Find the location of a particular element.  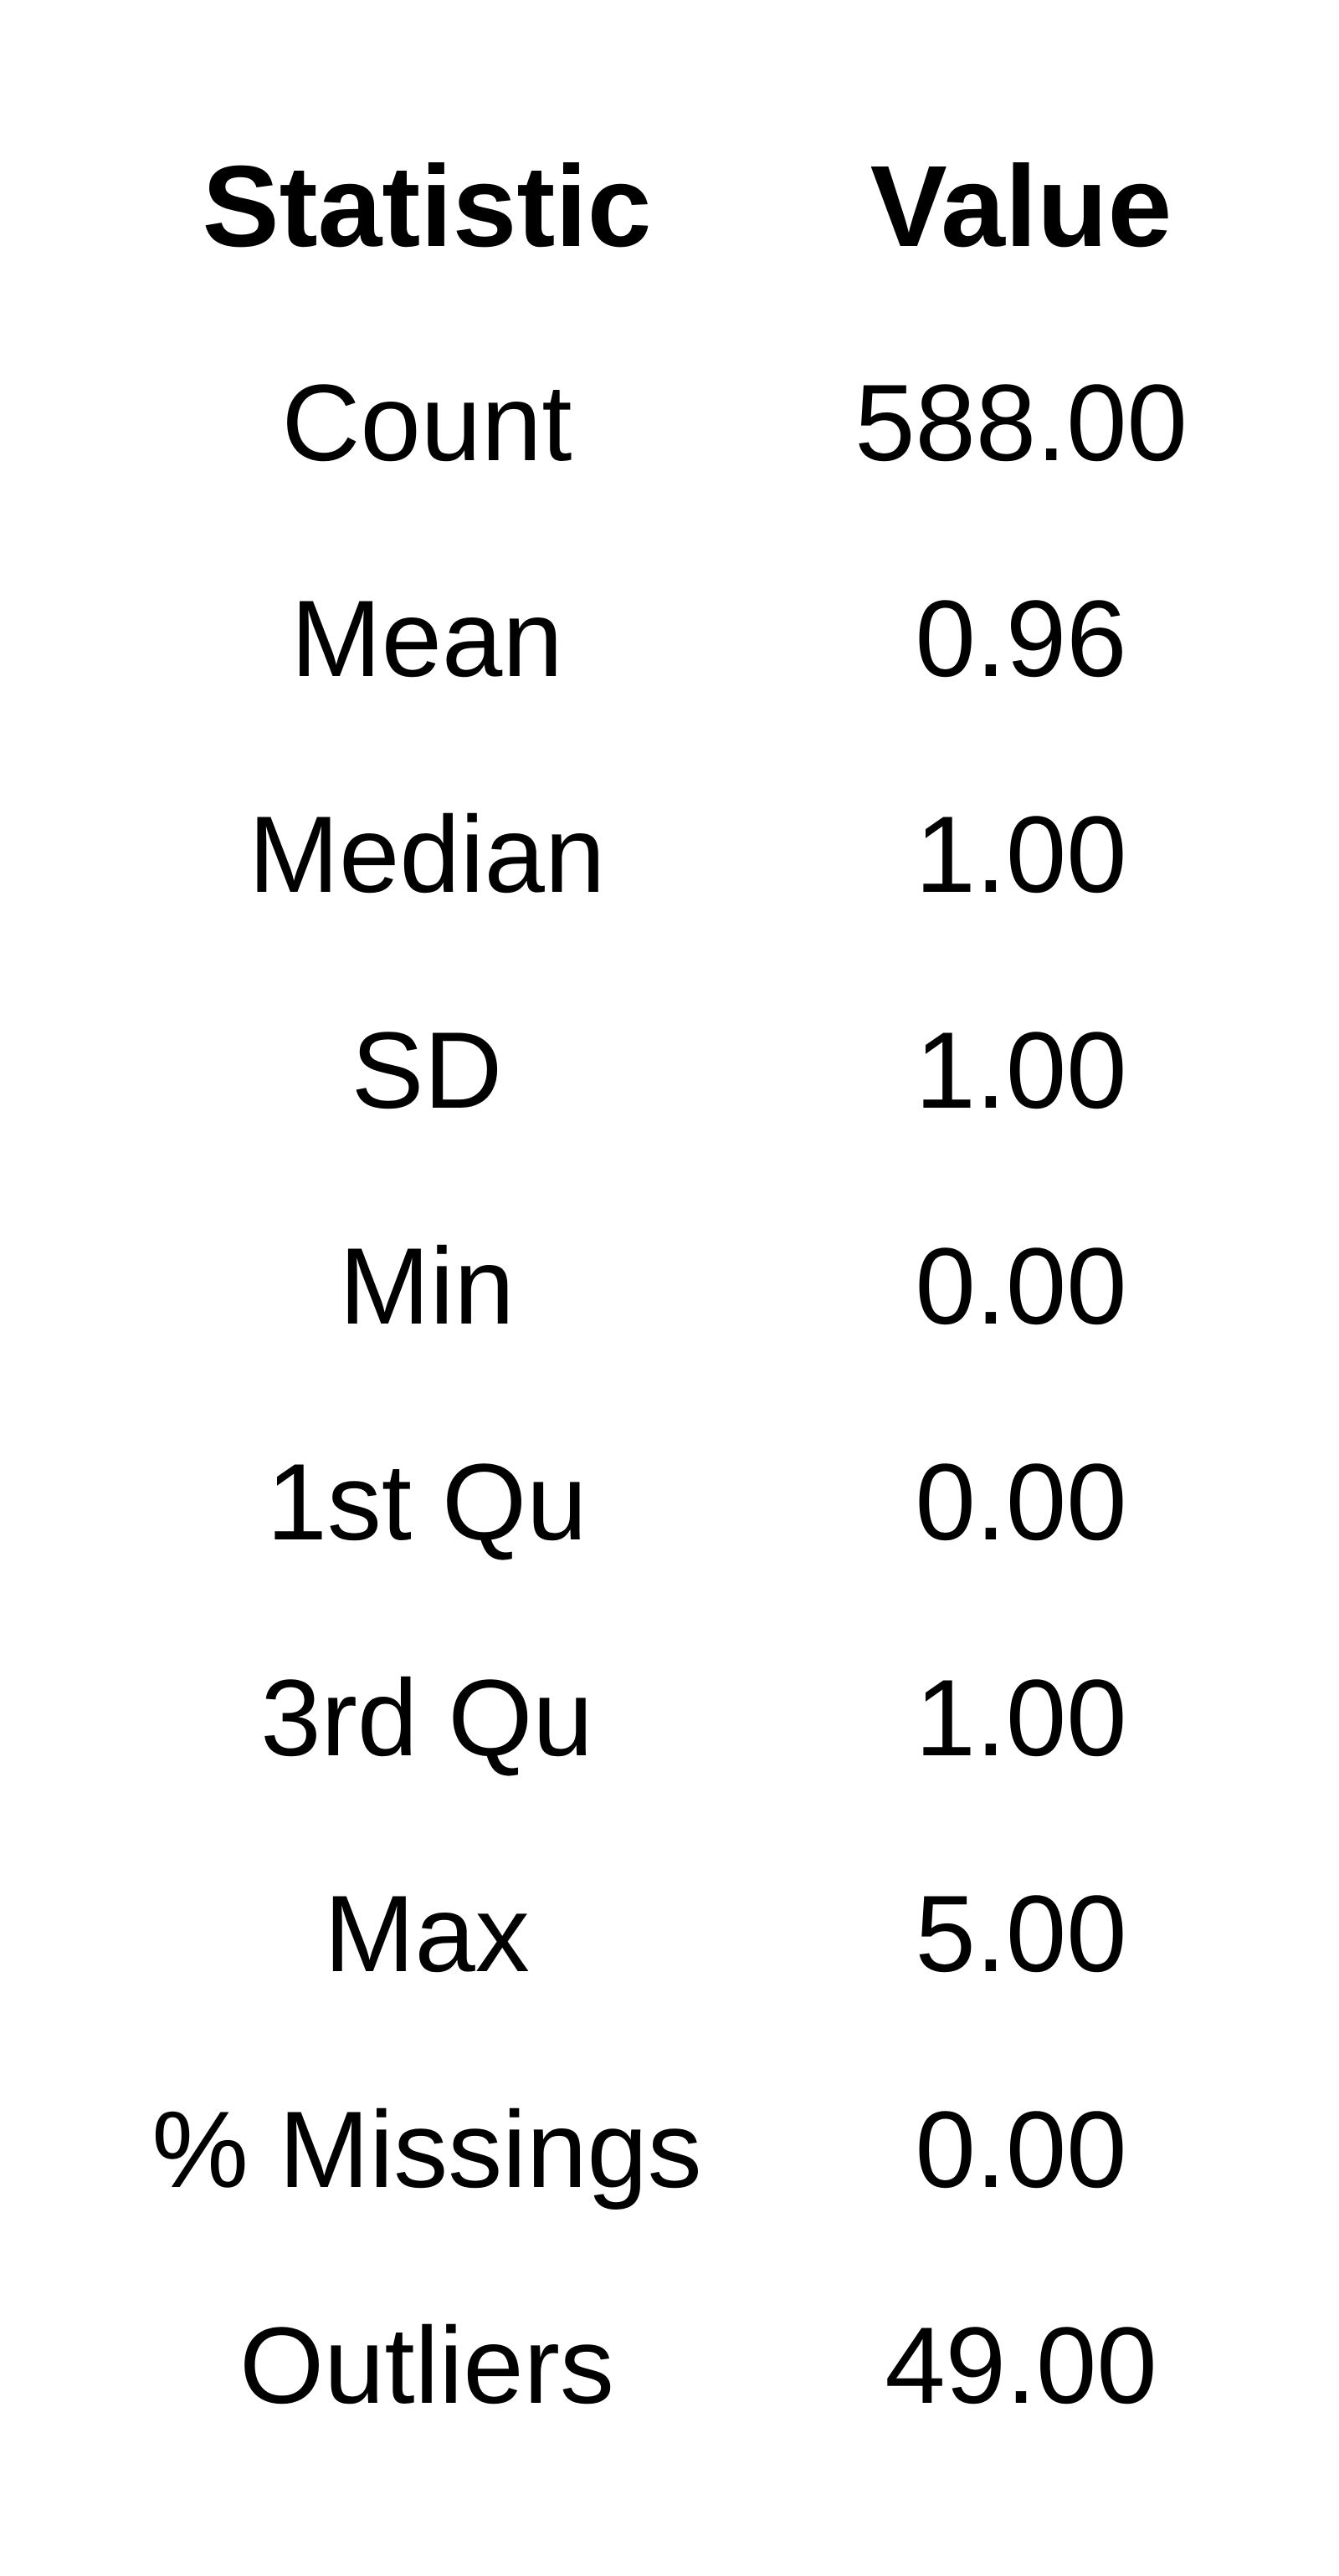

table-row: Mean 0.96 is located at coordinates (669, 638).